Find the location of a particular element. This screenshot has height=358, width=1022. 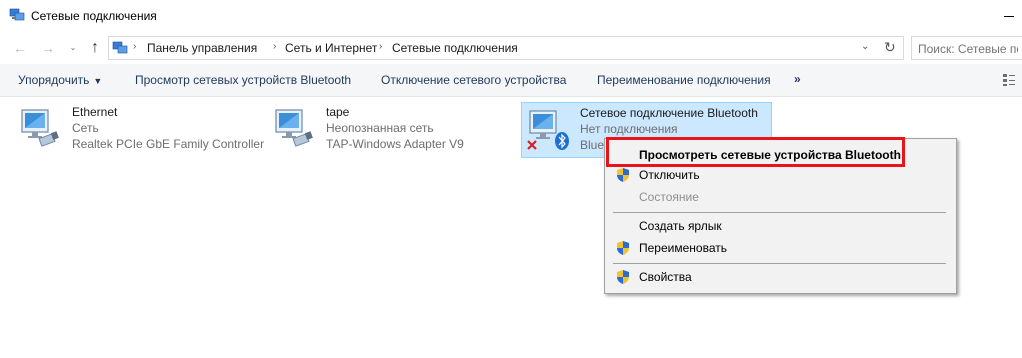

search-box is located at coordinates (966, 48).